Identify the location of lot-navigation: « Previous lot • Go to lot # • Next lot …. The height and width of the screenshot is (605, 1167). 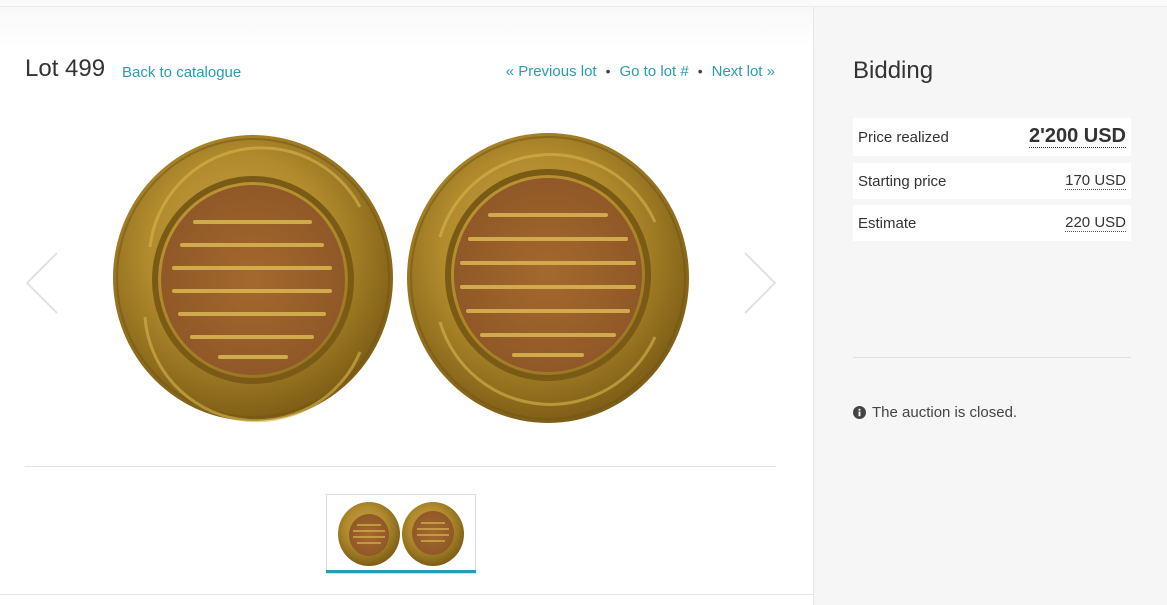
(640, 71).